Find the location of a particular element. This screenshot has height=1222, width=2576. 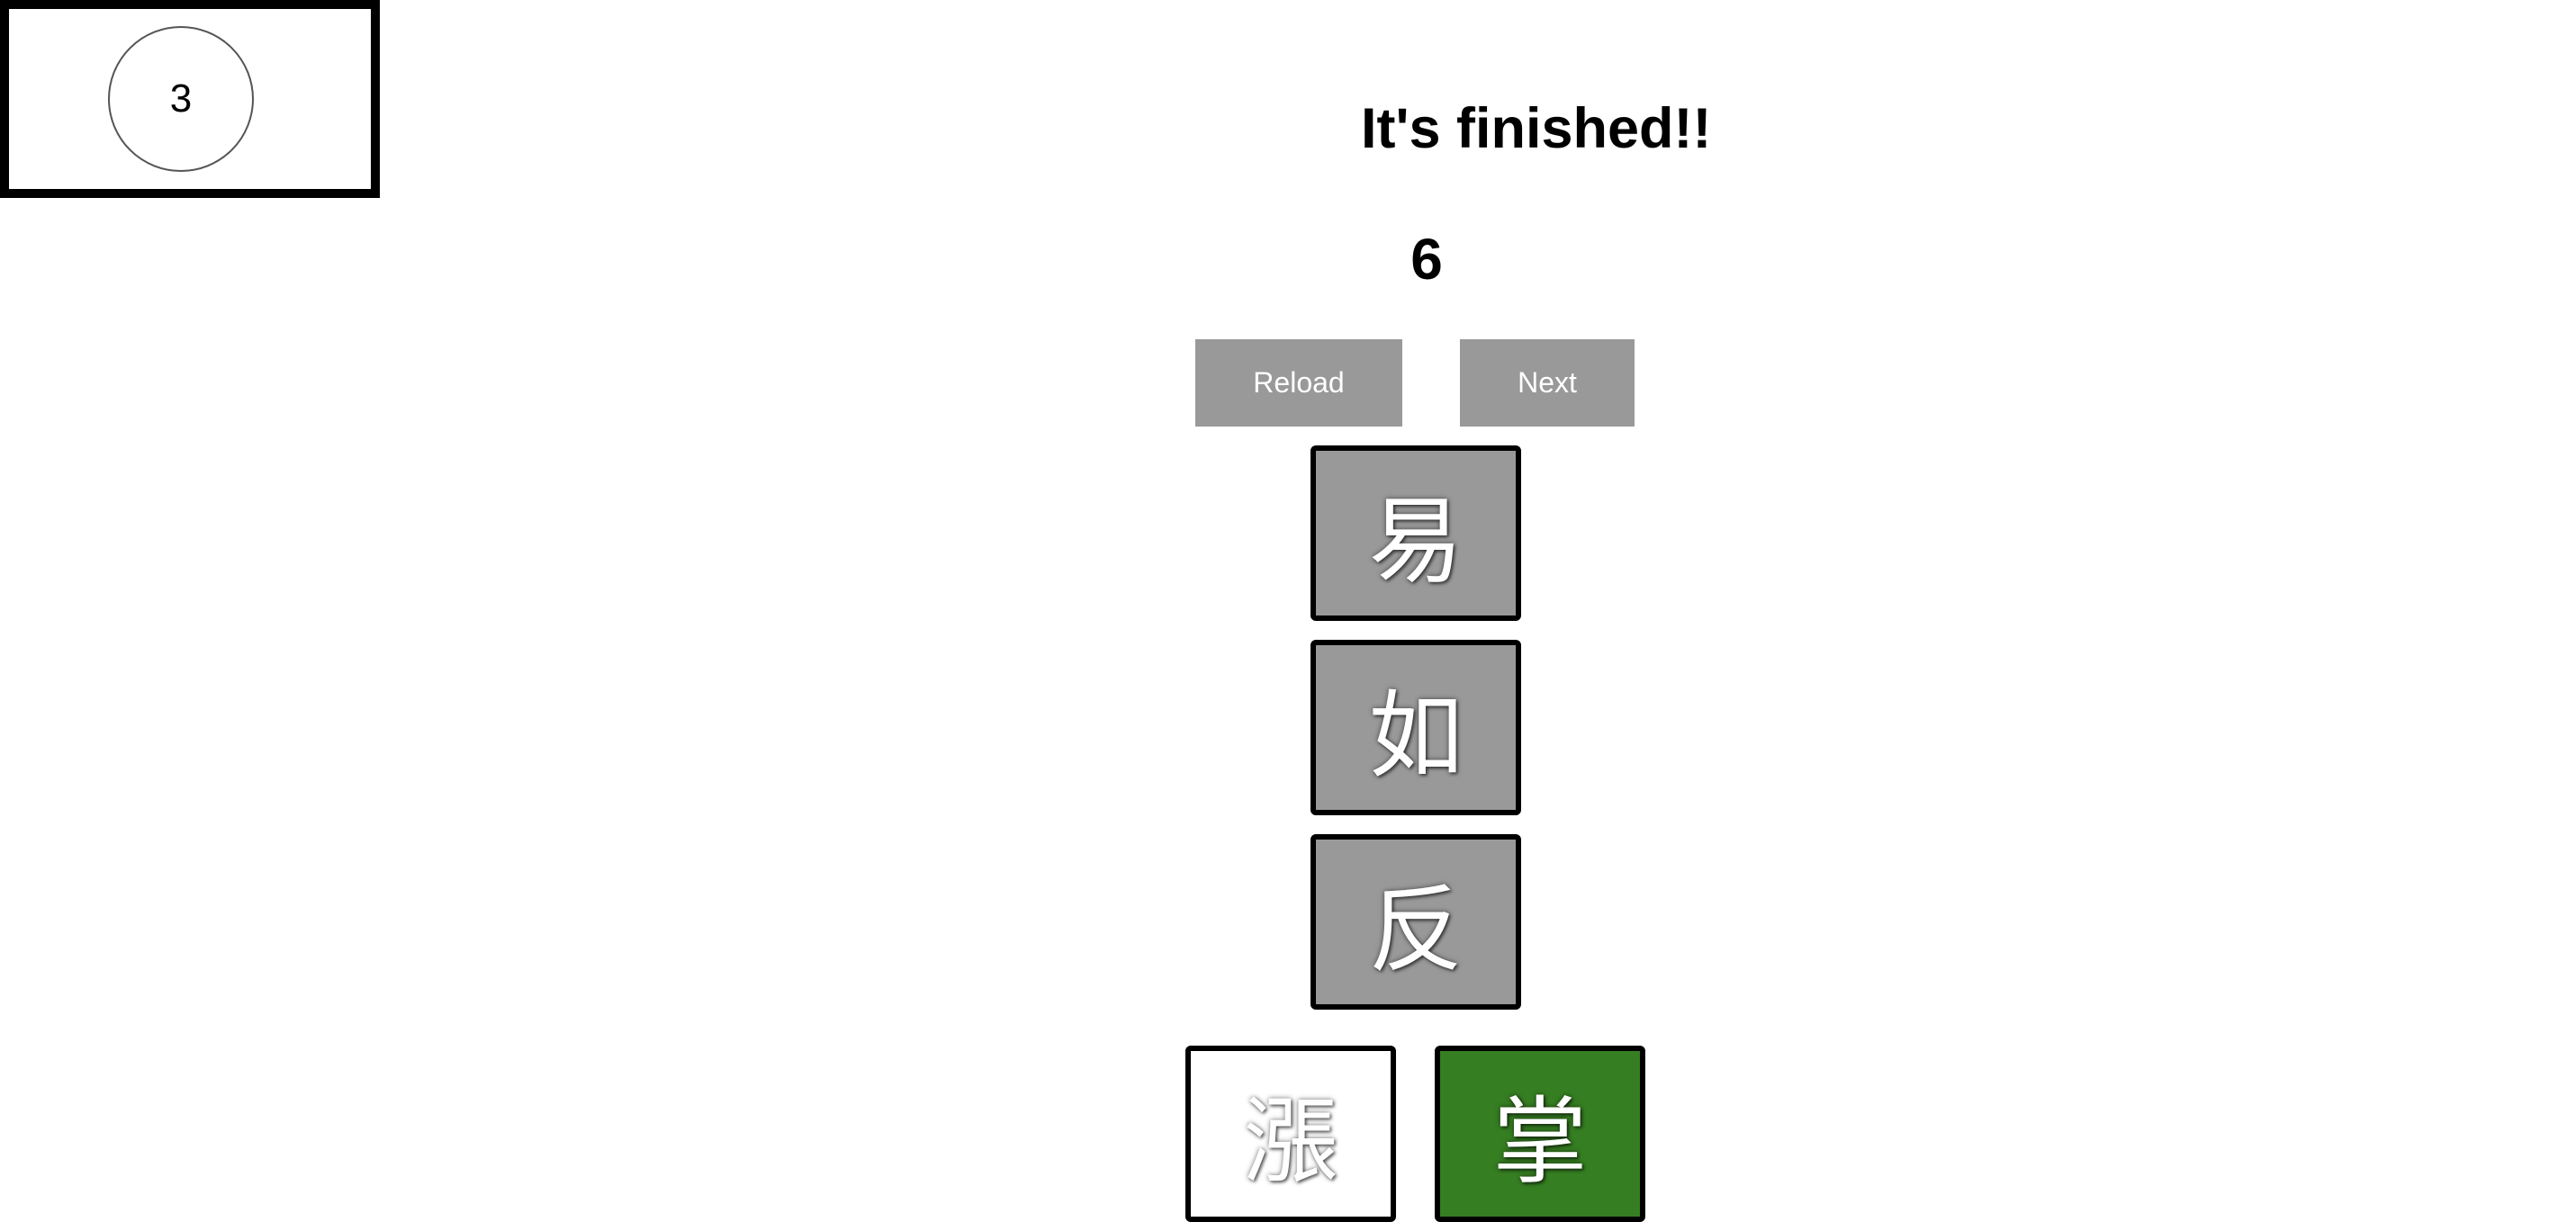

timer-circle: 3 is located at coordinates (181, 99).